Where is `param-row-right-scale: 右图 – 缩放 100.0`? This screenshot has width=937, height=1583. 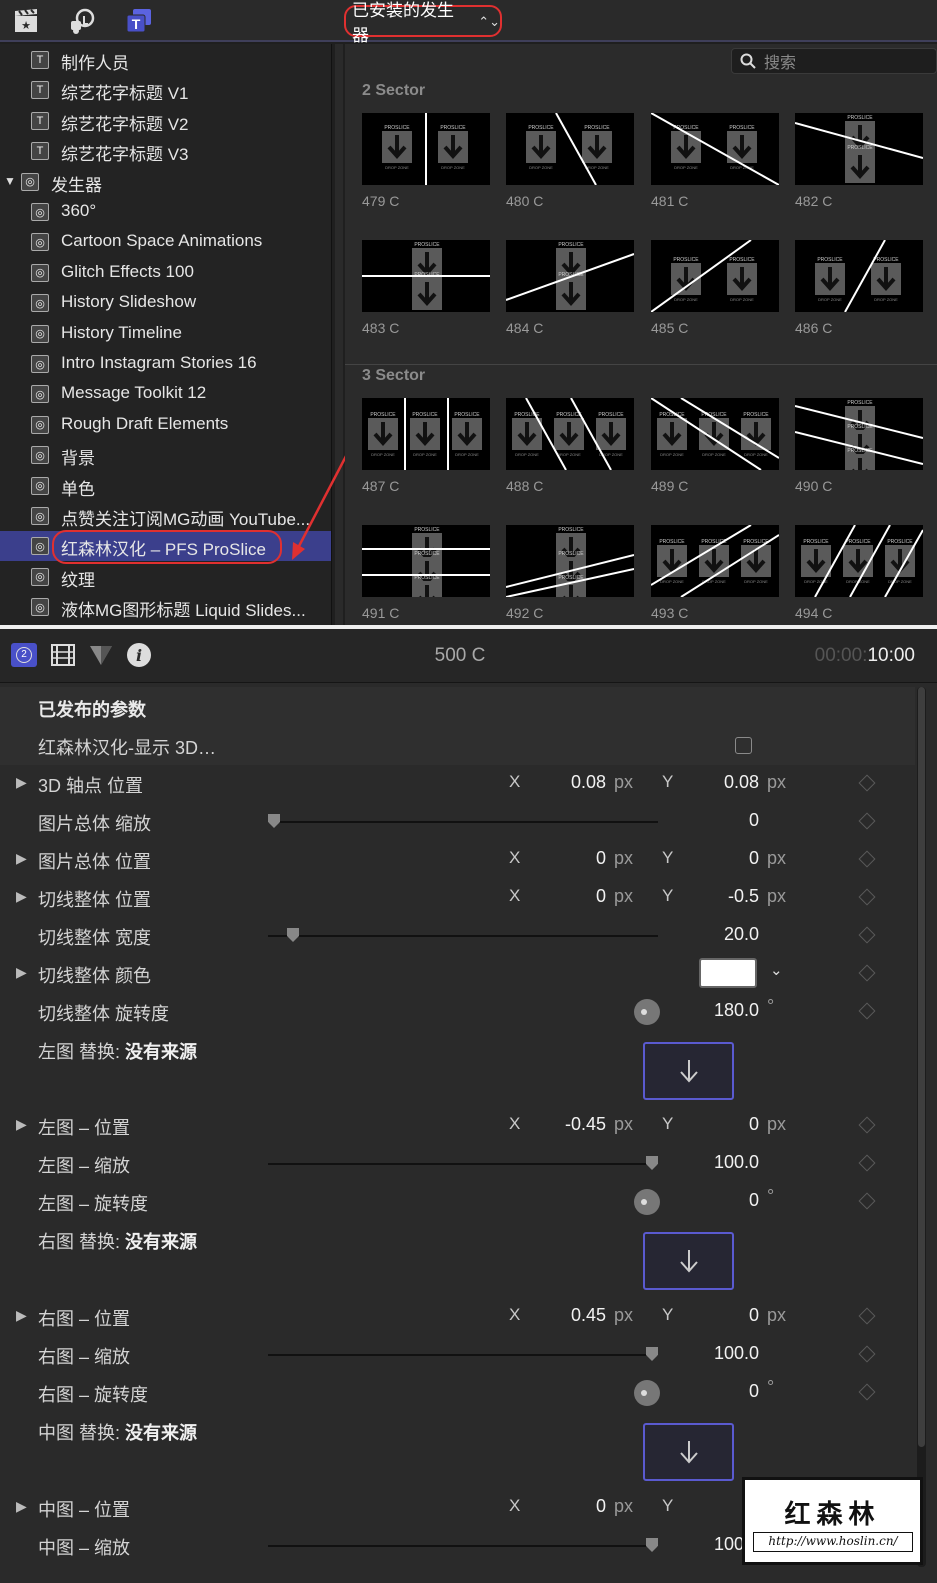 param-row-right-scale: 右图 – 缩放 100.0 is located at coordinates (457, 1355).